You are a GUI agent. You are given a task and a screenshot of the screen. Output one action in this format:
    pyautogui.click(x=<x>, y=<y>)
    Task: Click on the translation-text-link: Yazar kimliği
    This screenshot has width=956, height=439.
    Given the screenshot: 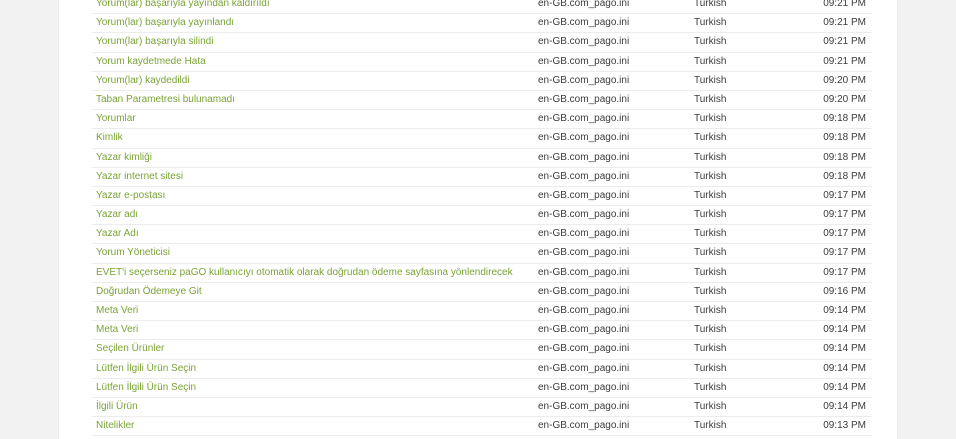 What is the action you would take?
    pyautogui.click(x=124, y=158)
    